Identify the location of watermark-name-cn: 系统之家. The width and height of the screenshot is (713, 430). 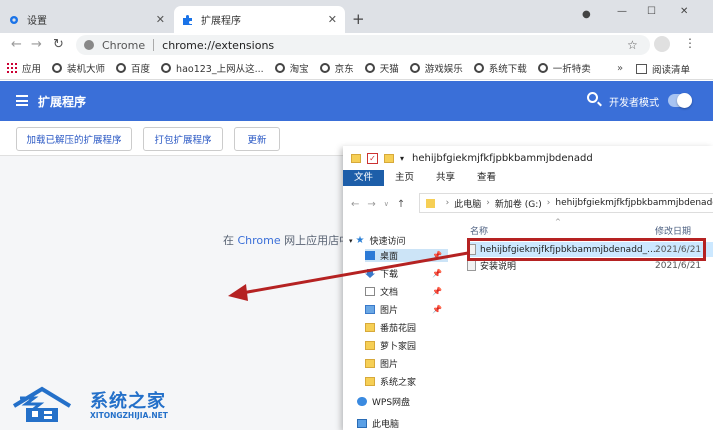
(128, 401).